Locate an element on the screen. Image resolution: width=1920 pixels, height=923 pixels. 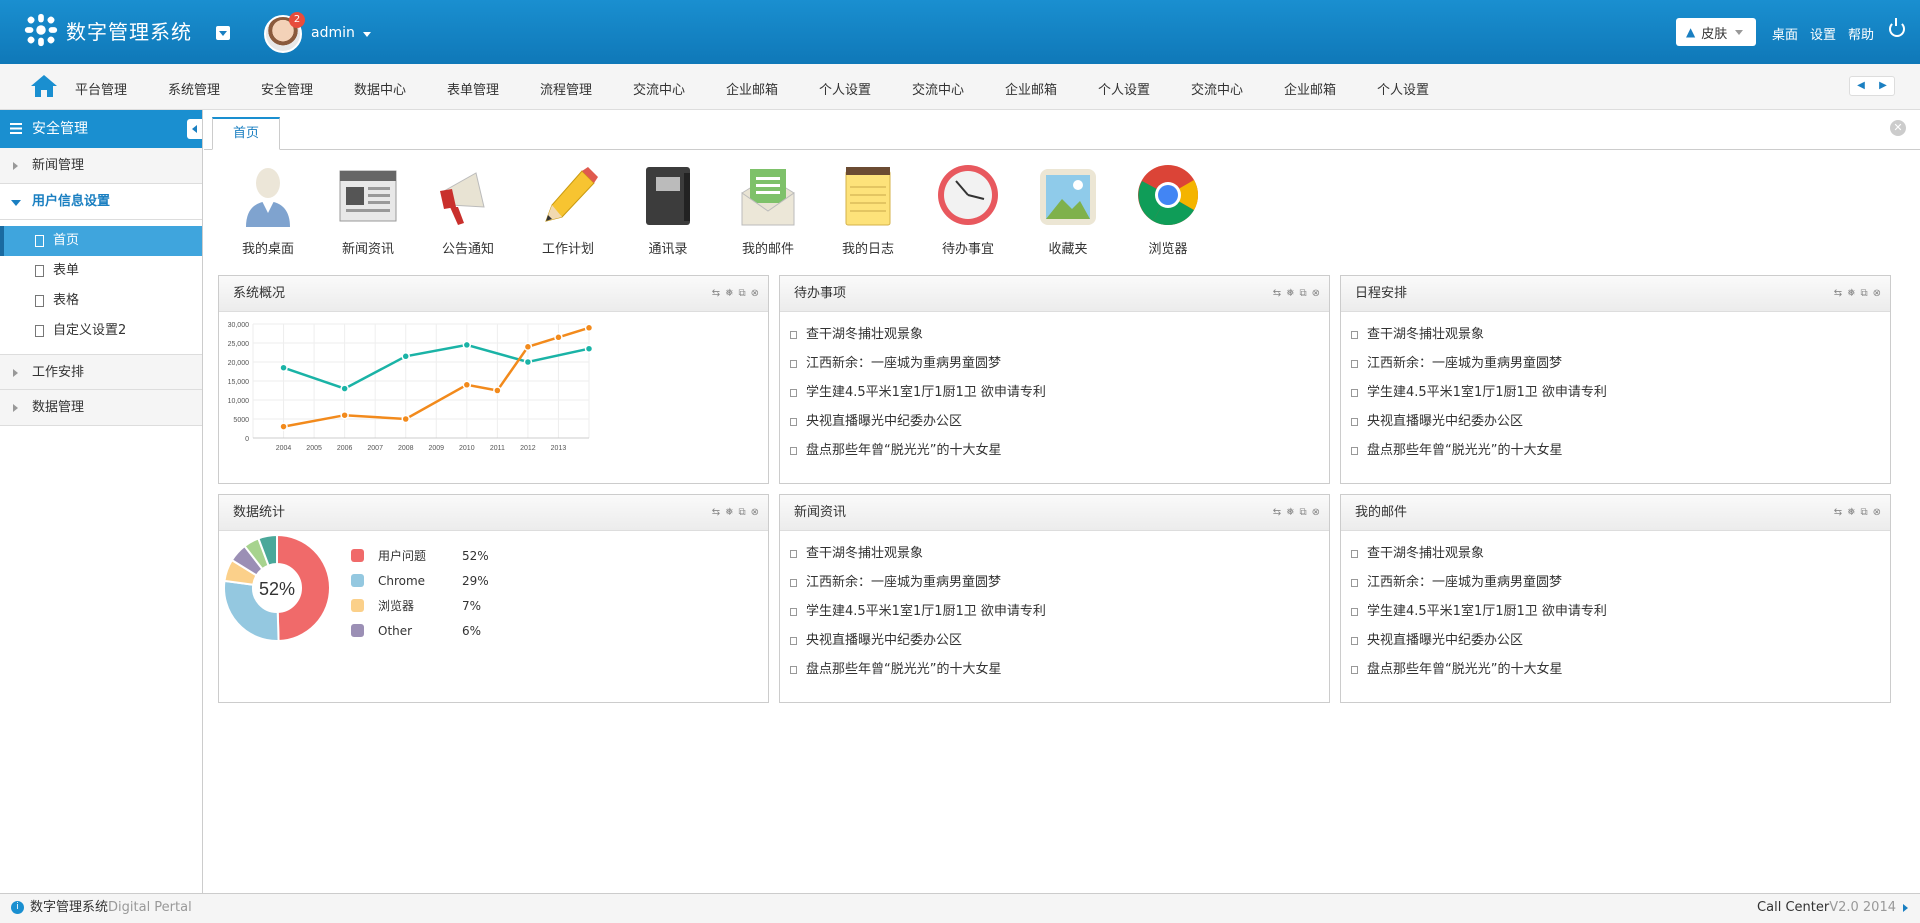
settings-link: 设置 is located at coordinates (1823, 33).